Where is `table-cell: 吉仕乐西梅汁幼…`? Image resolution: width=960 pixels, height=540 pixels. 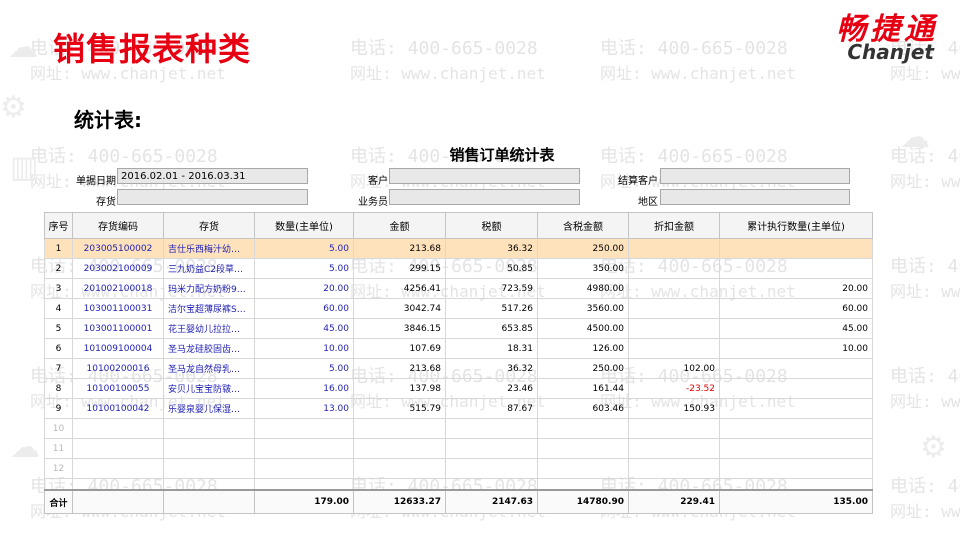 table-cell: 吉仕乐西梅汁幼… is located at coordinates (209, 248).